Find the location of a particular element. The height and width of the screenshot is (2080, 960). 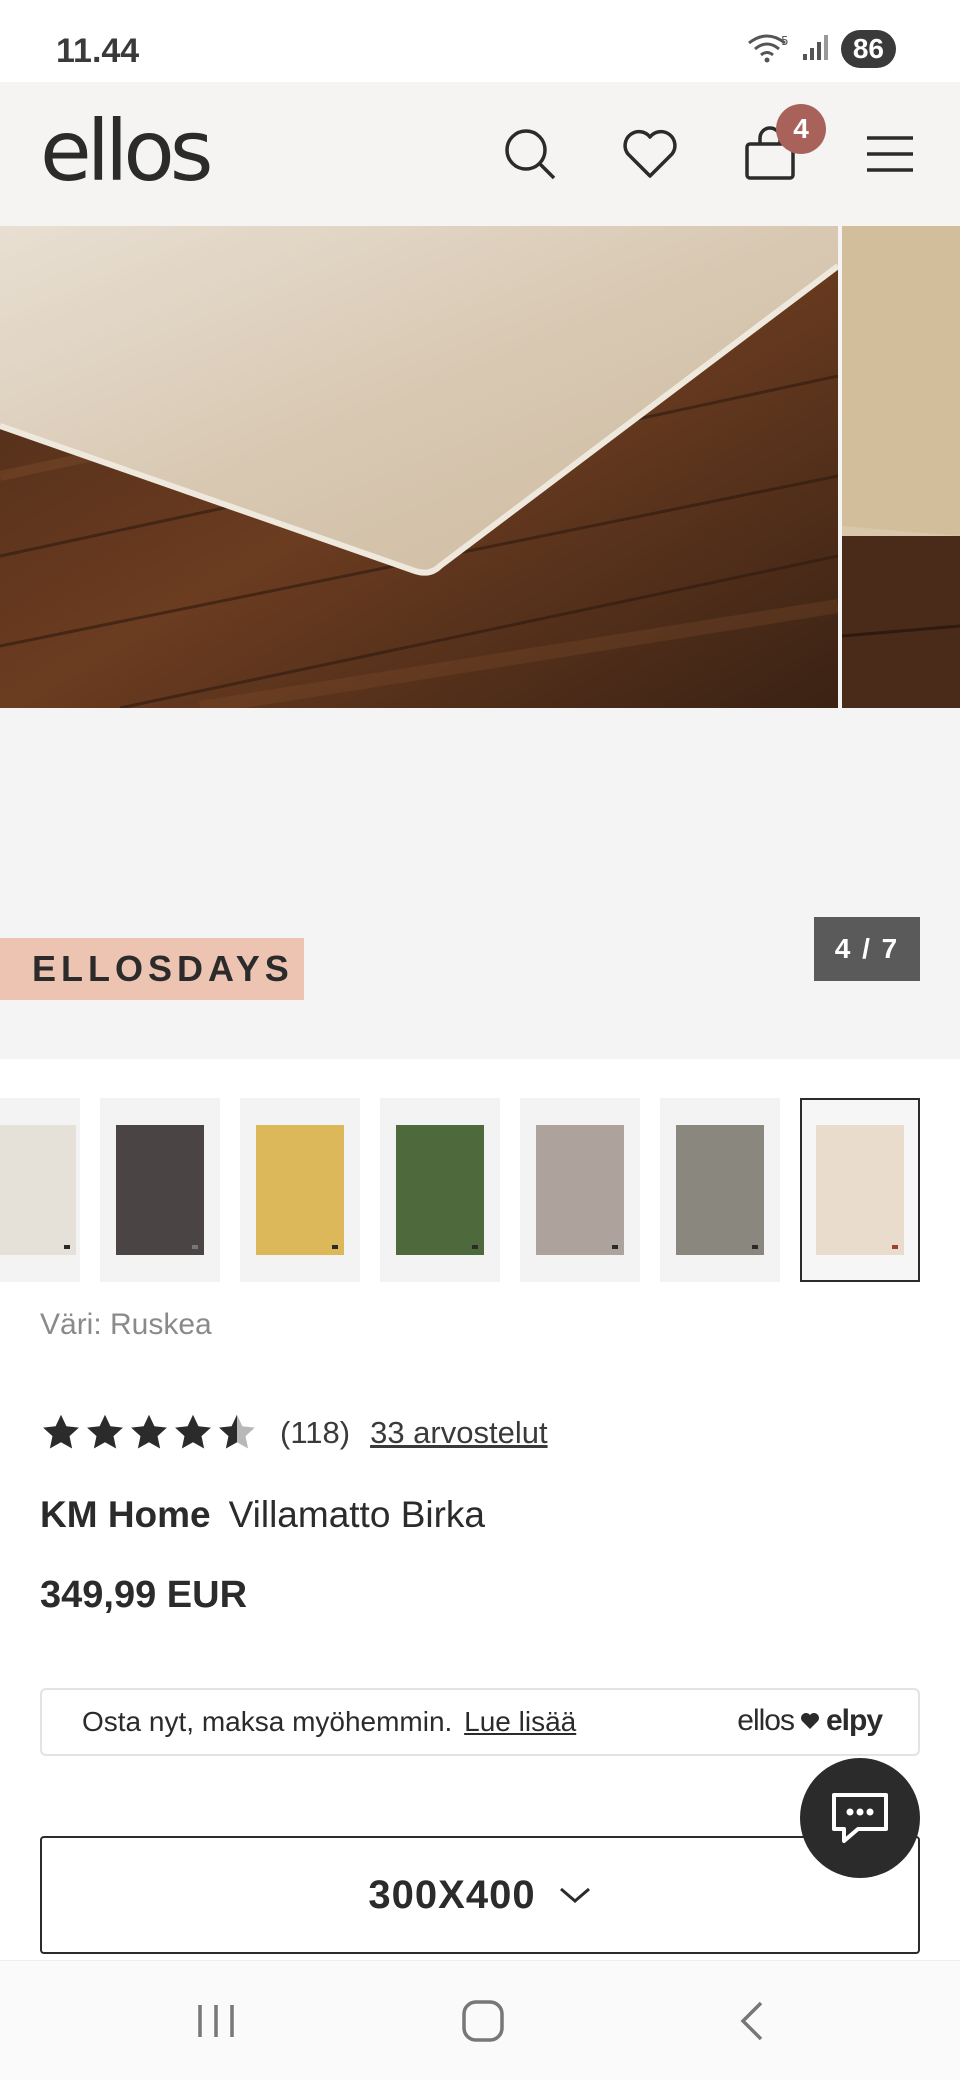

product-title: KM Home Villamatto Birka is located at coordinates (262, 1515).